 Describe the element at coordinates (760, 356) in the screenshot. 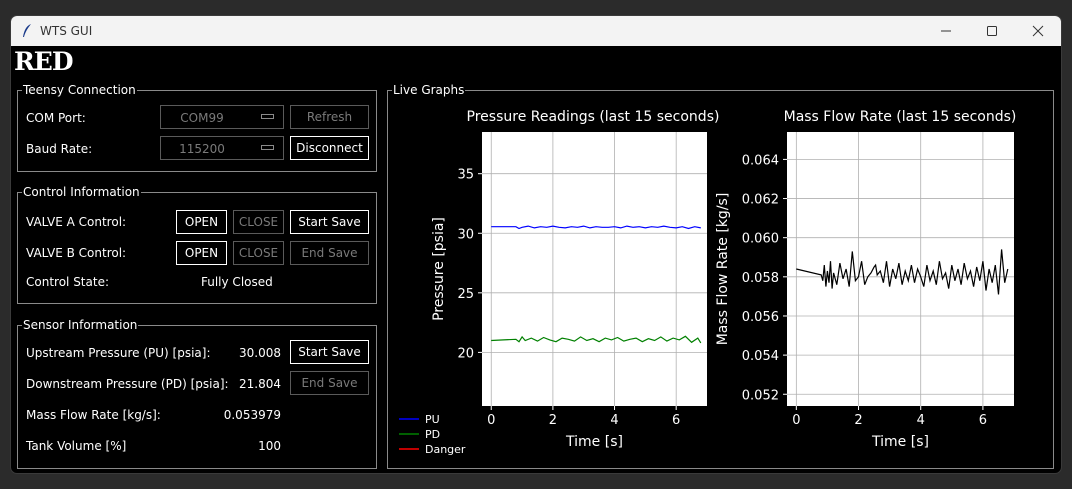

I see `y-tick-label: 0.054` at that location.